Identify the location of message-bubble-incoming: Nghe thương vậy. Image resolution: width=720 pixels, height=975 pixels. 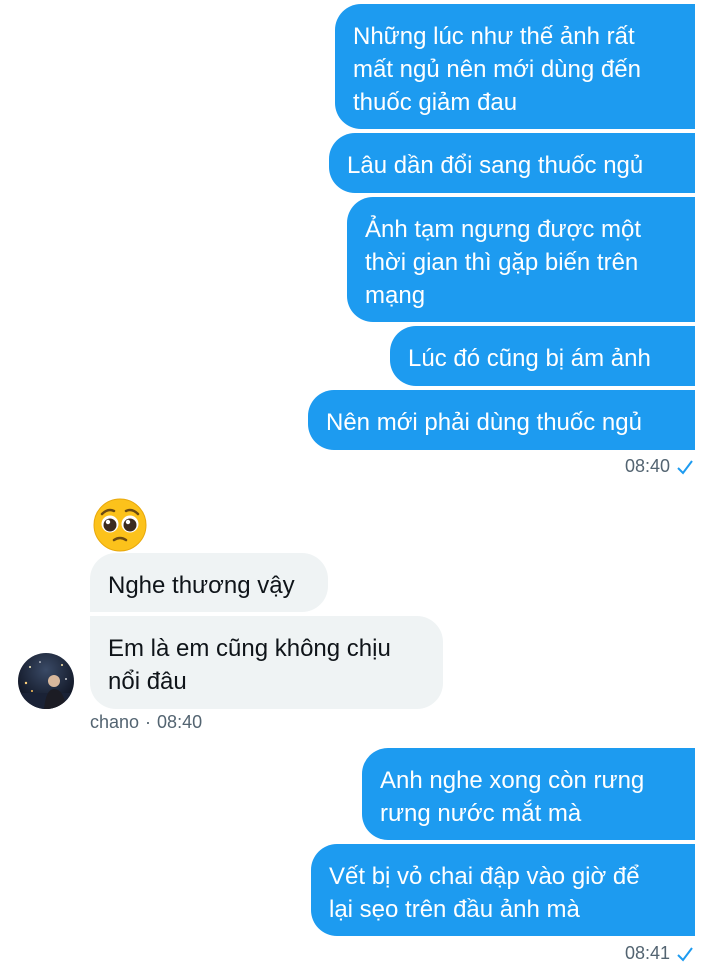
(209, 582).